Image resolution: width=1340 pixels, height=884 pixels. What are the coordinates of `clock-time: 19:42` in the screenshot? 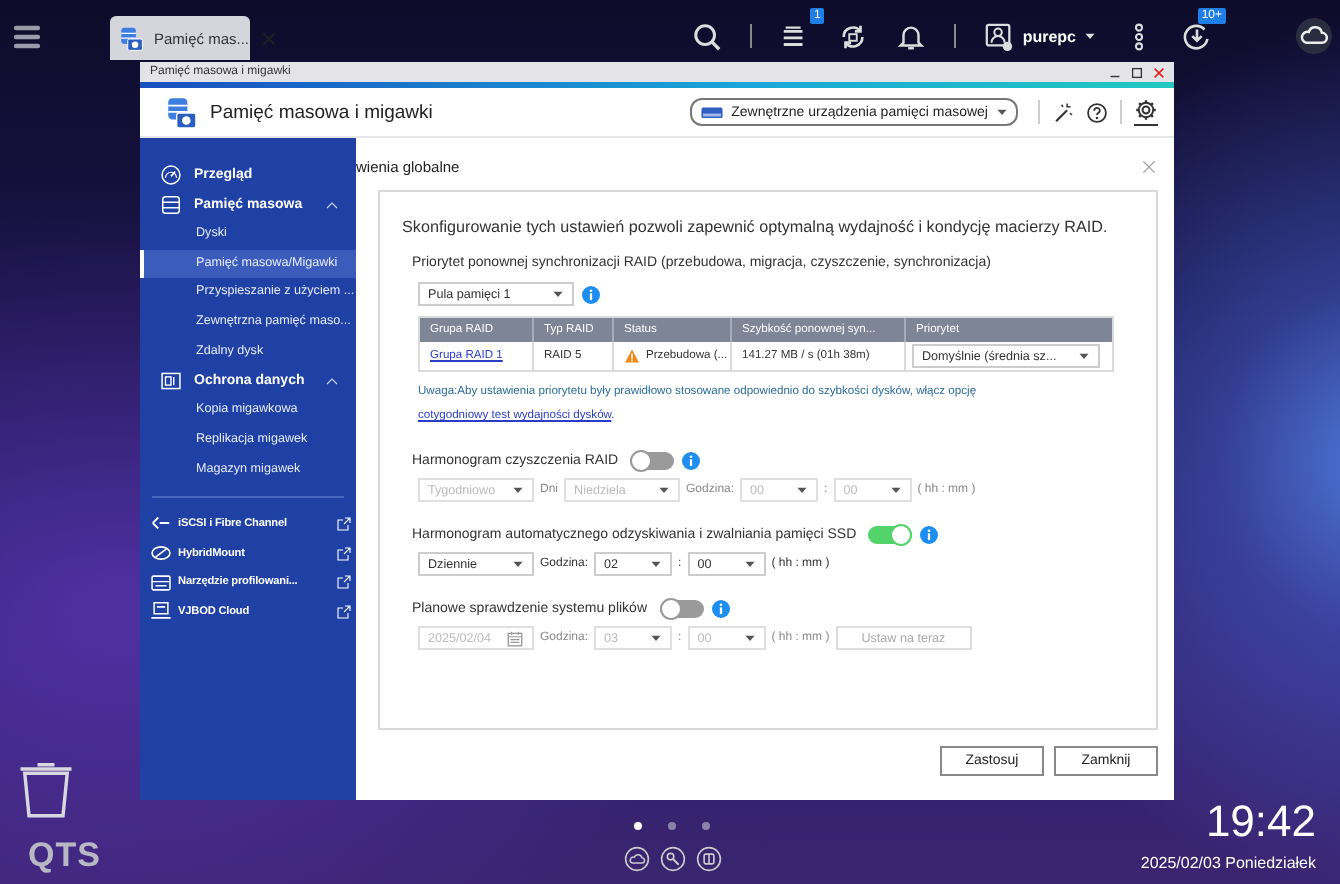 It's located at (1259, 822).